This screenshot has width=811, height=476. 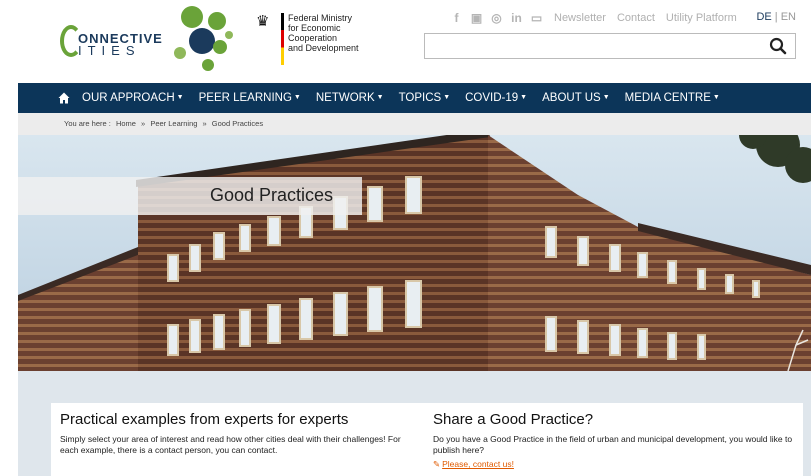 I want to click on nav-label: MEDIA CENTRE, so click(x=667, y=98).